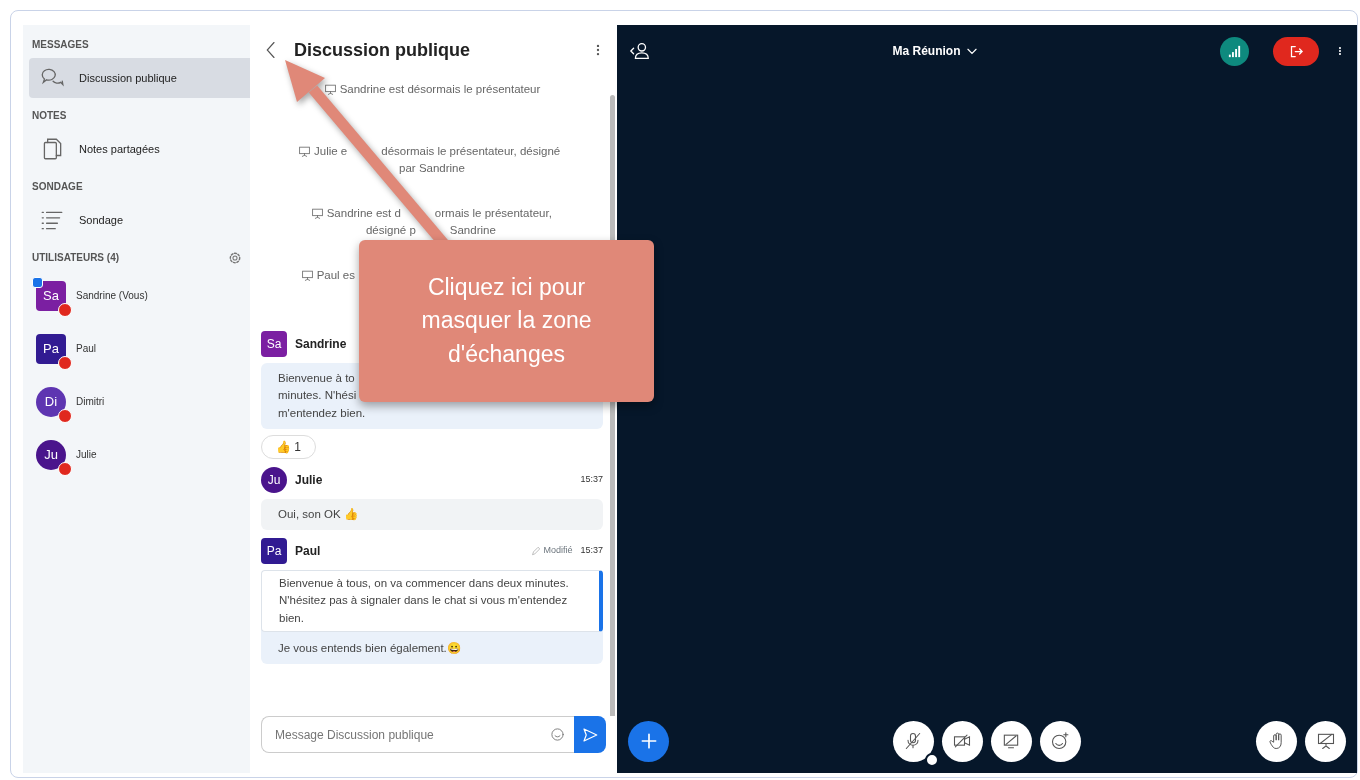 Image resolution: width=1360 pixels, height=780 pixels. I want to click on system-message: Sandrine est désormais le présentateur, so click(440, 89).